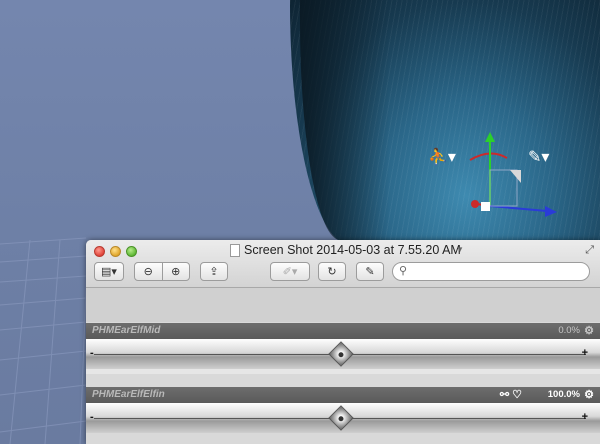 This screenshot has height=444, width=600. Describe the element at coordinates (569, 331) in the screenshot. I see `morph-value: 0.0%` at that location.